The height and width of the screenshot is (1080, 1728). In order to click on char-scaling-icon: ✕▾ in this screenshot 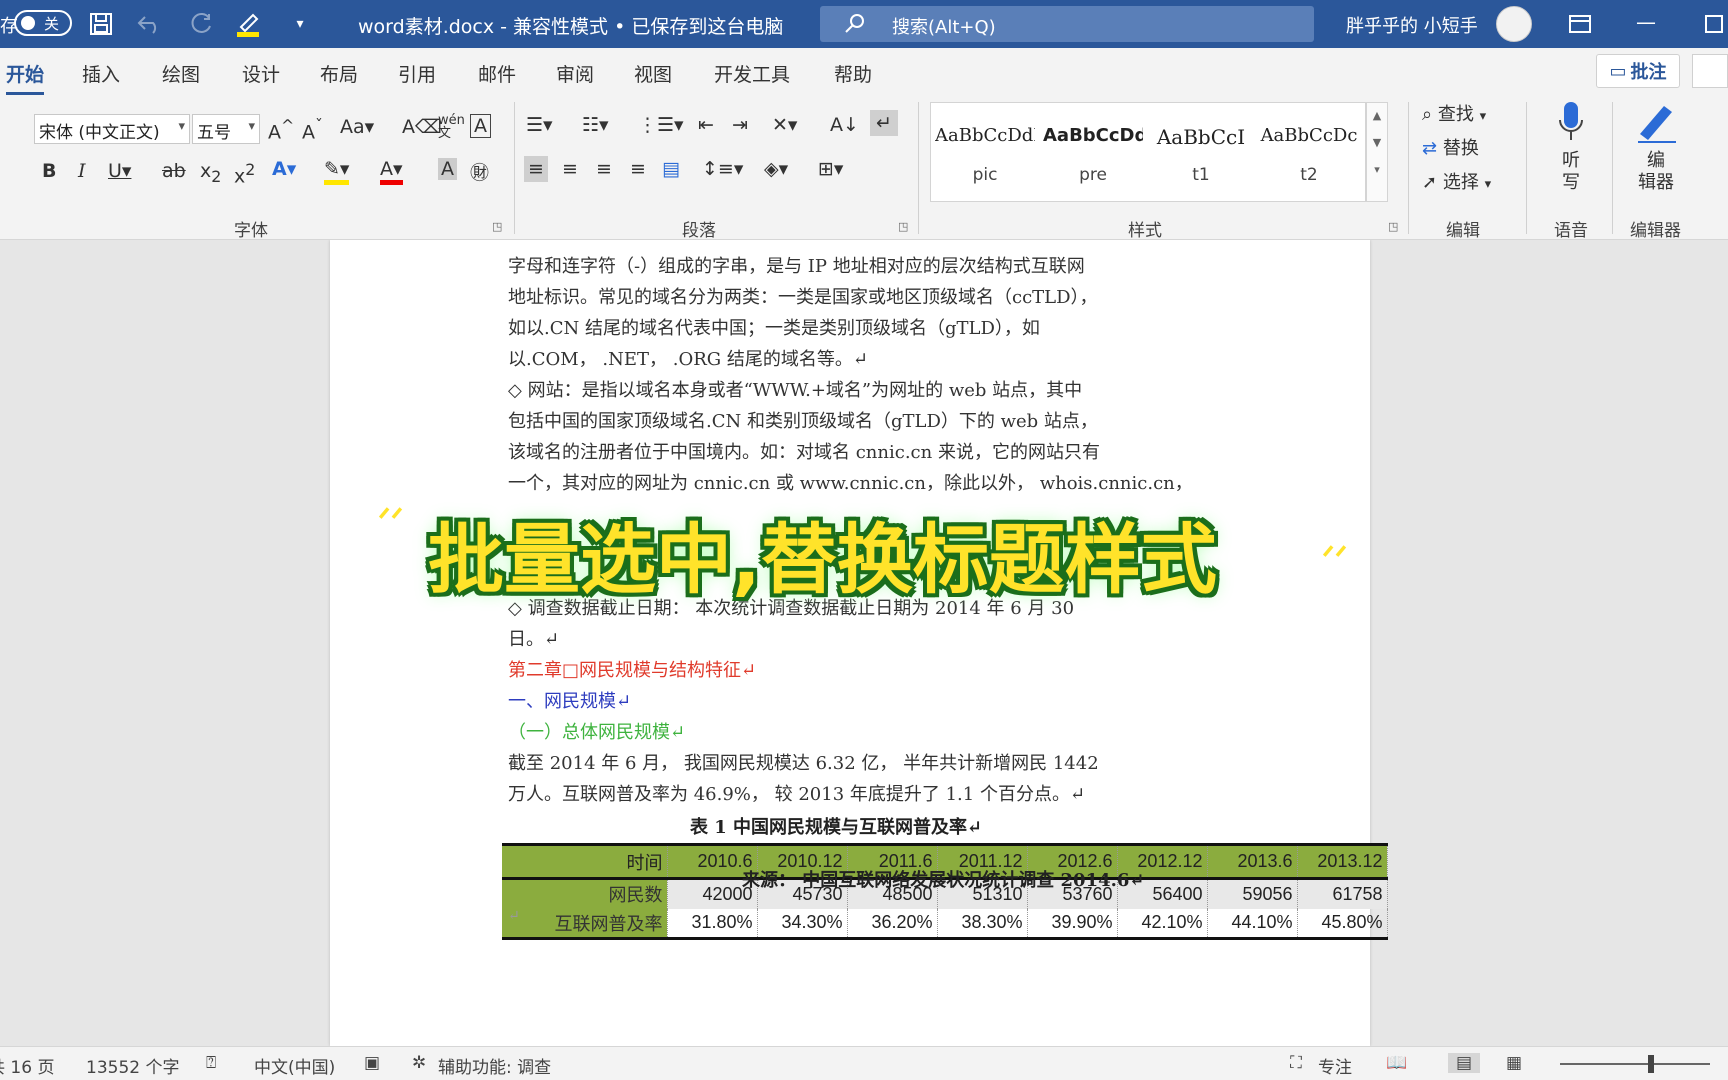, I will do `click(784, 125)`.